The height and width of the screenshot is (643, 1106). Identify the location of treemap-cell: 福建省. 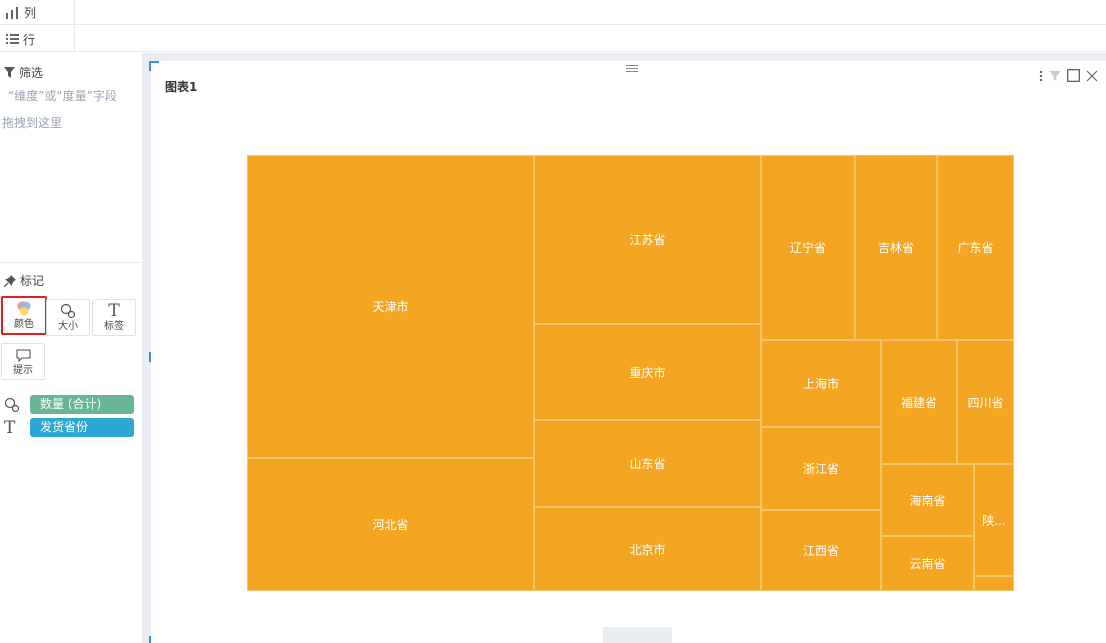
(919, 402).